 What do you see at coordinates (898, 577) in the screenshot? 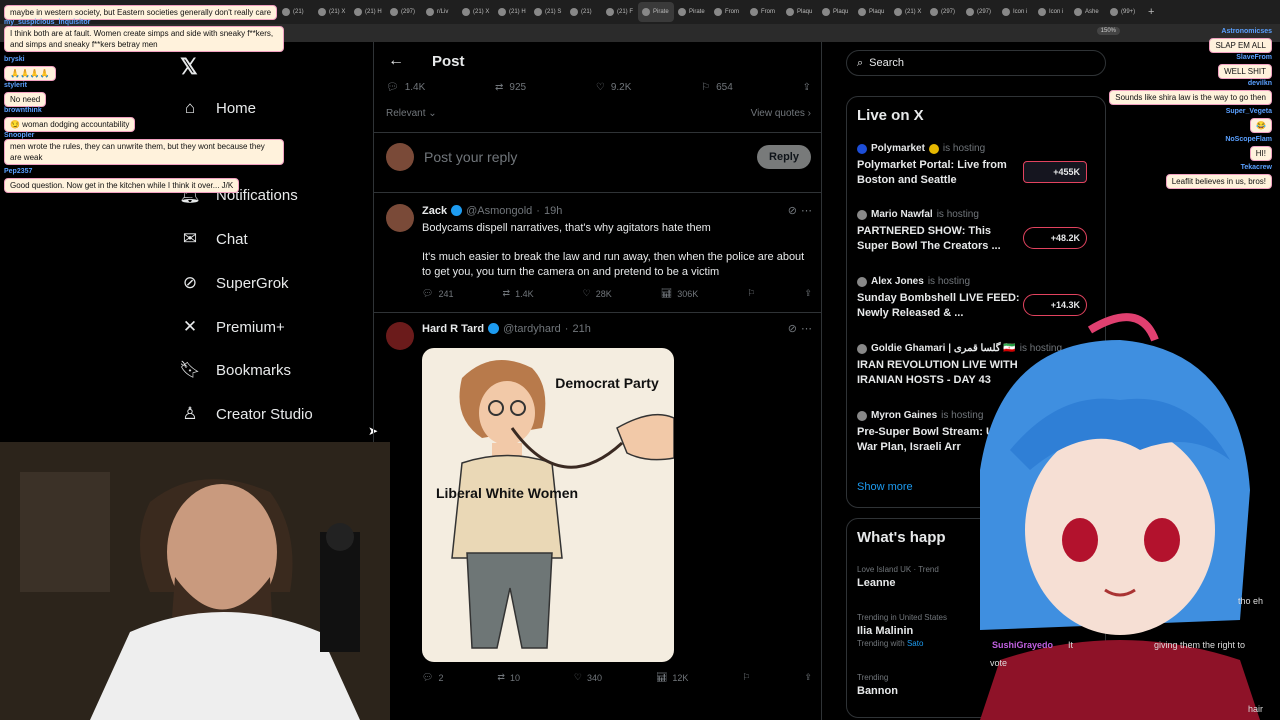
I see `trend-item: Love Island UK · Trend Leanne` at bounding box center [898, 577].